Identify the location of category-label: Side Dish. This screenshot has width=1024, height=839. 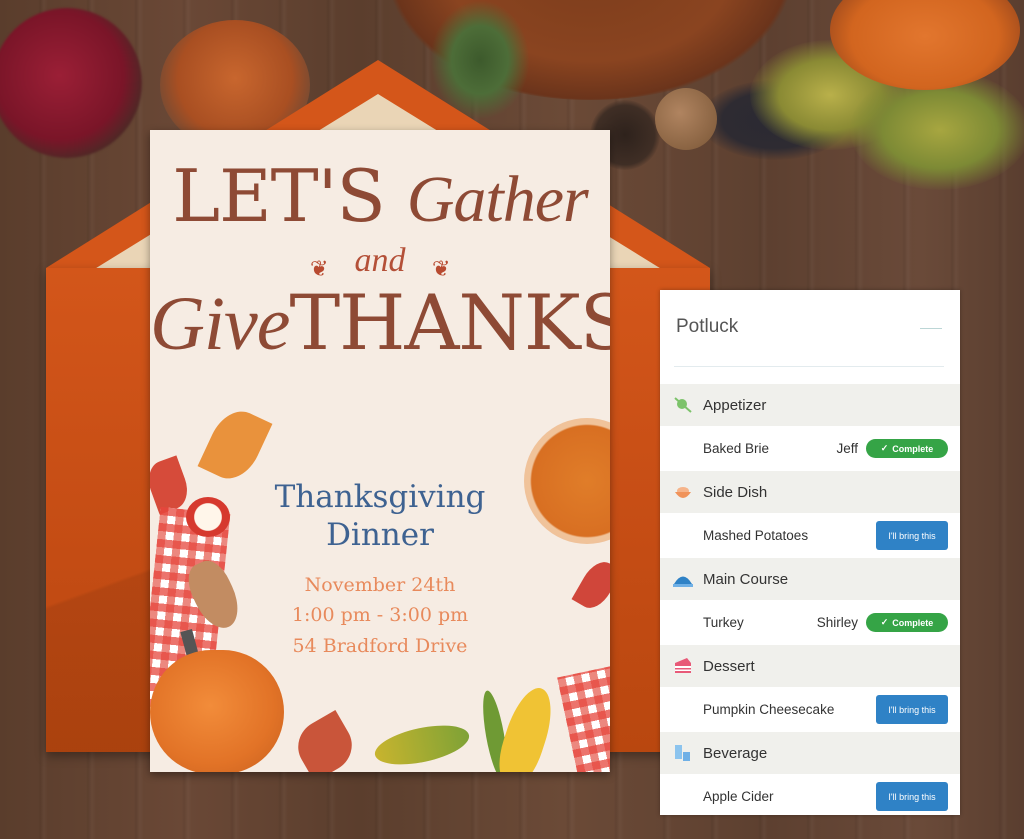
(735, 492).